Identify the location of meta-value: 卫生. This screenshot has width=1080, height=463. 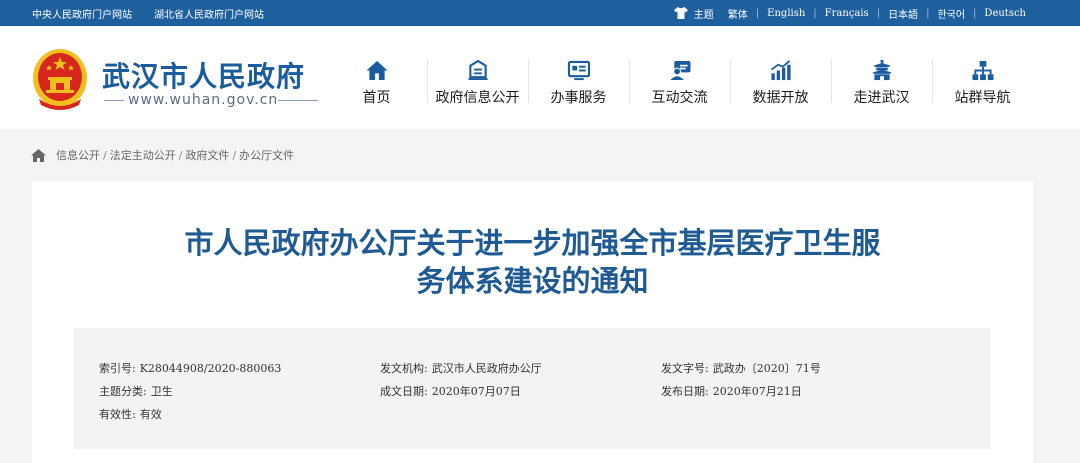
(161, 391).